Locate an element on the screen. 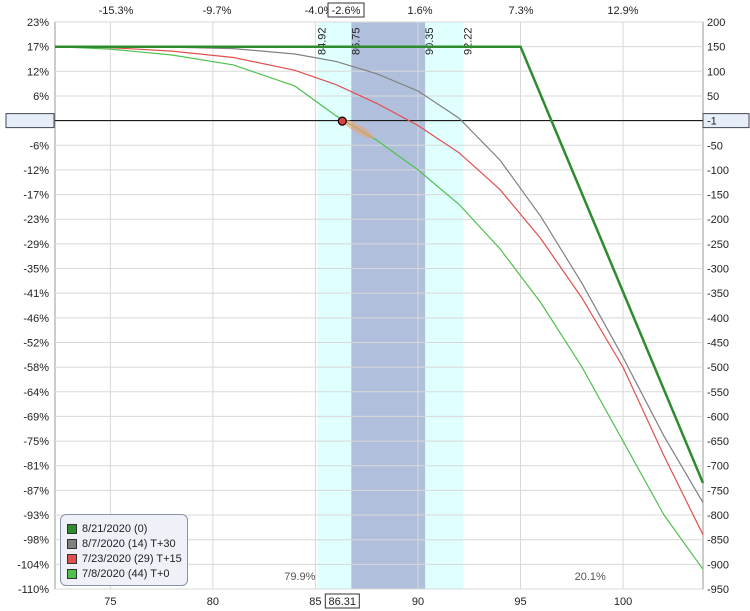 The image size is (750, 611). band-label: 92.22 is located at coordinates (468, 41).